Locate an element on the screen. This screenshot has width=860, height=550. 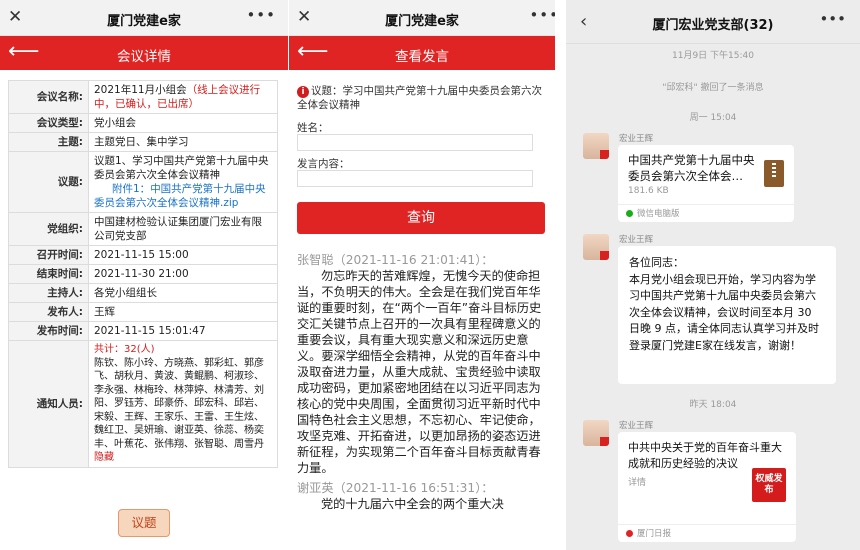
page-header: ⟵ 查看发言 is located at coordinates (422, 53).